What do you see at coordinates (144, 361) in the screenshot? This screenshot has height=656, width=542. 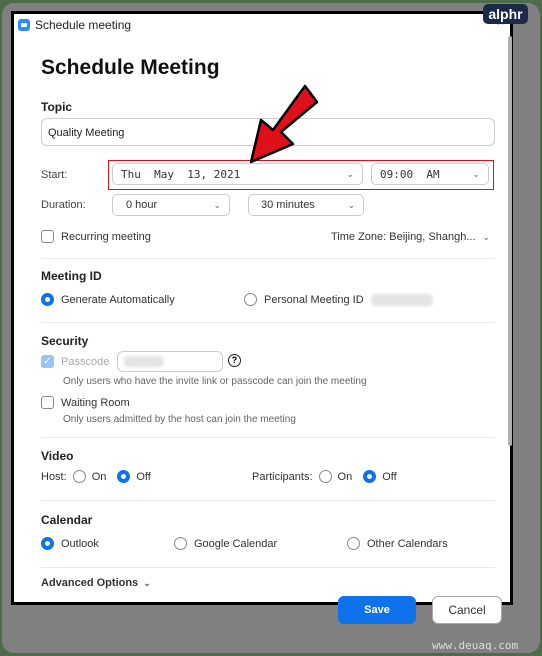 I see `redacted-passcode` at bounding box center [144, 361].